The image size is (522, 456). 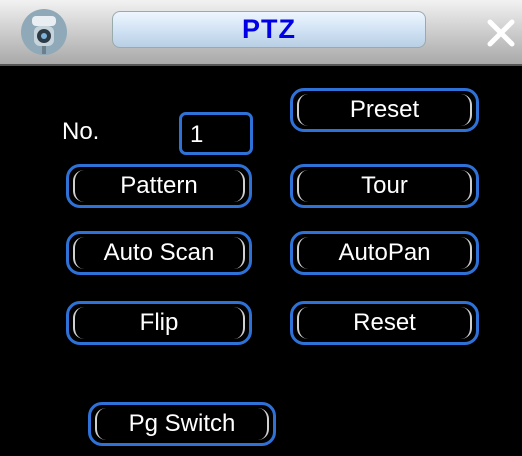 I want to click on preset-button-label: Preset, so click(x=384, y=109).